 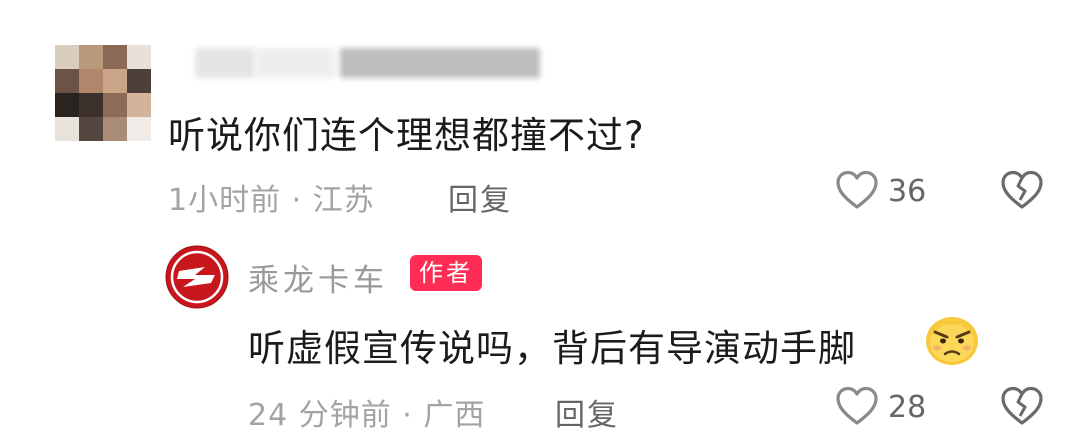 I want to click on username-blurred, so click(x=367, y=64).